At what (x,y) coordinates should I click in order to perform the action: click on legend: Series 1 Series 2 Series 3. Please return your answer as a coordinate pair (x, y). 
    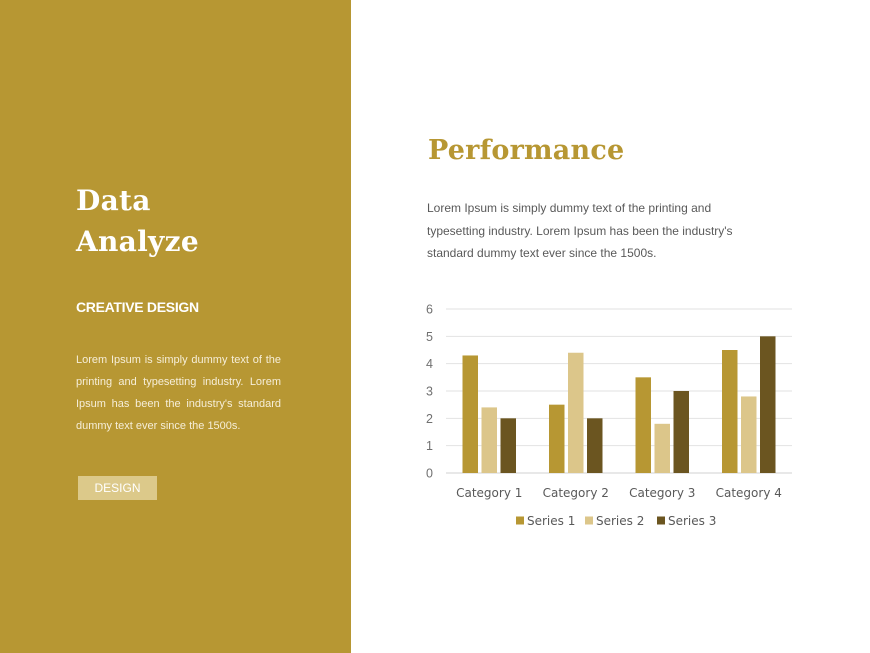
    Looking at the image, I should click on (616, 521).